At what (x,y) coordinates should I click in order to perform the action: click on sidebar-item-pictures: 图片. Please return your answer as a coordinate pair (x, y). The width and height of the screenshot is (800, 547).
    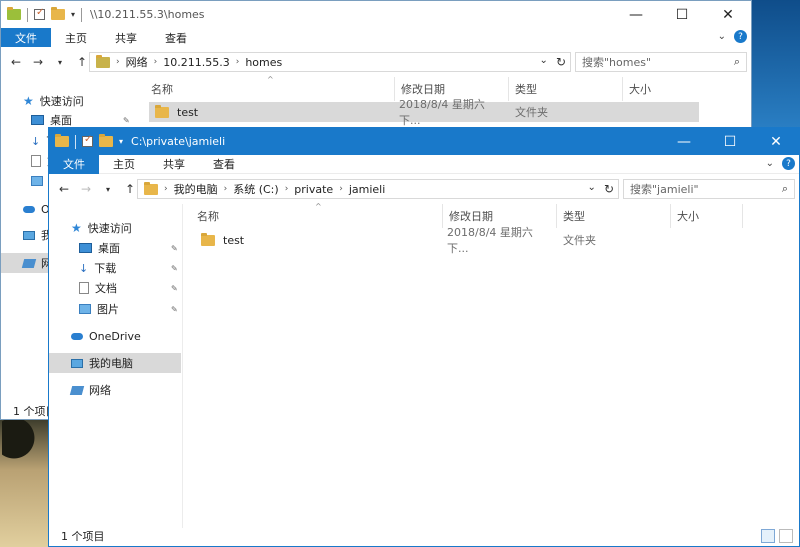
    Looking at the image, I should click on (99, 309).